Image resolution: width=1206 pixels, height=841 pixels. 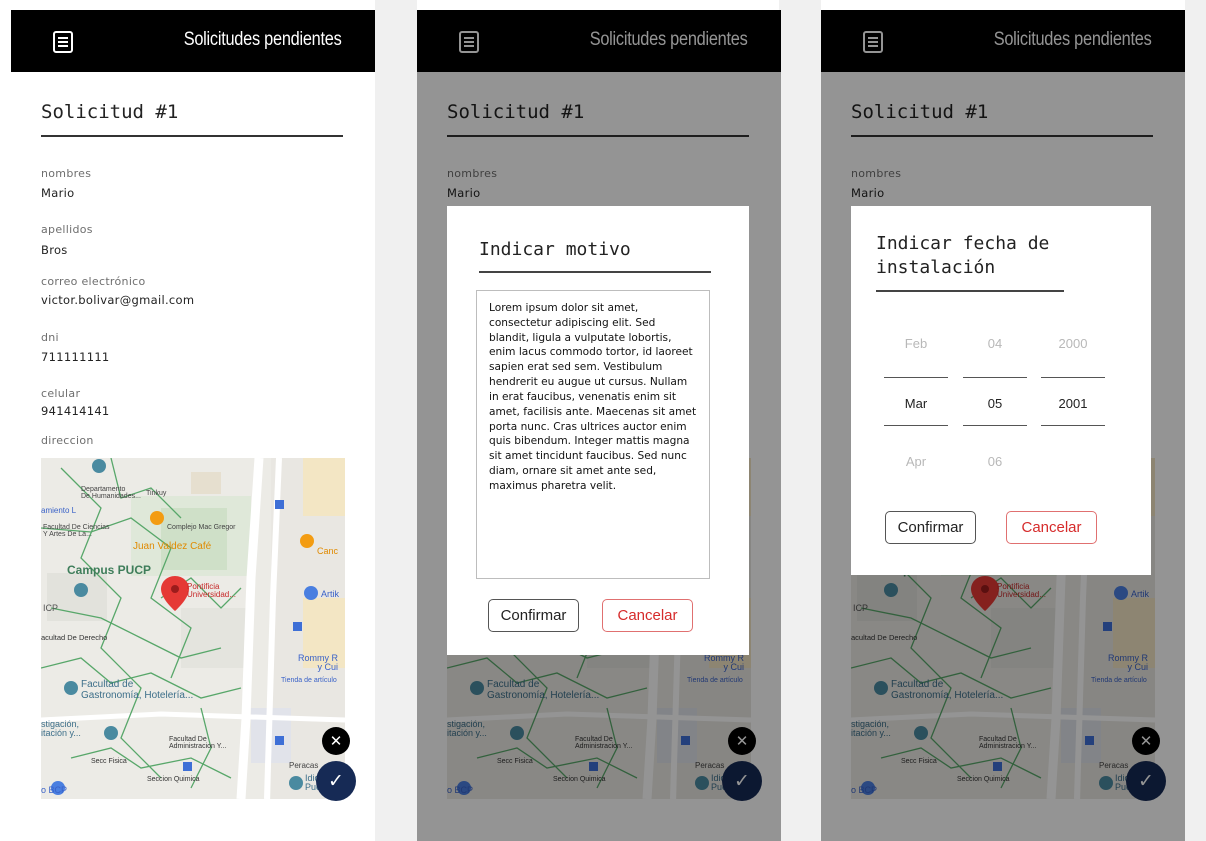 What do you see at coordinates (63, 42) in the screenshot?
I see `menu-icon` at bounding box center [63, 42].